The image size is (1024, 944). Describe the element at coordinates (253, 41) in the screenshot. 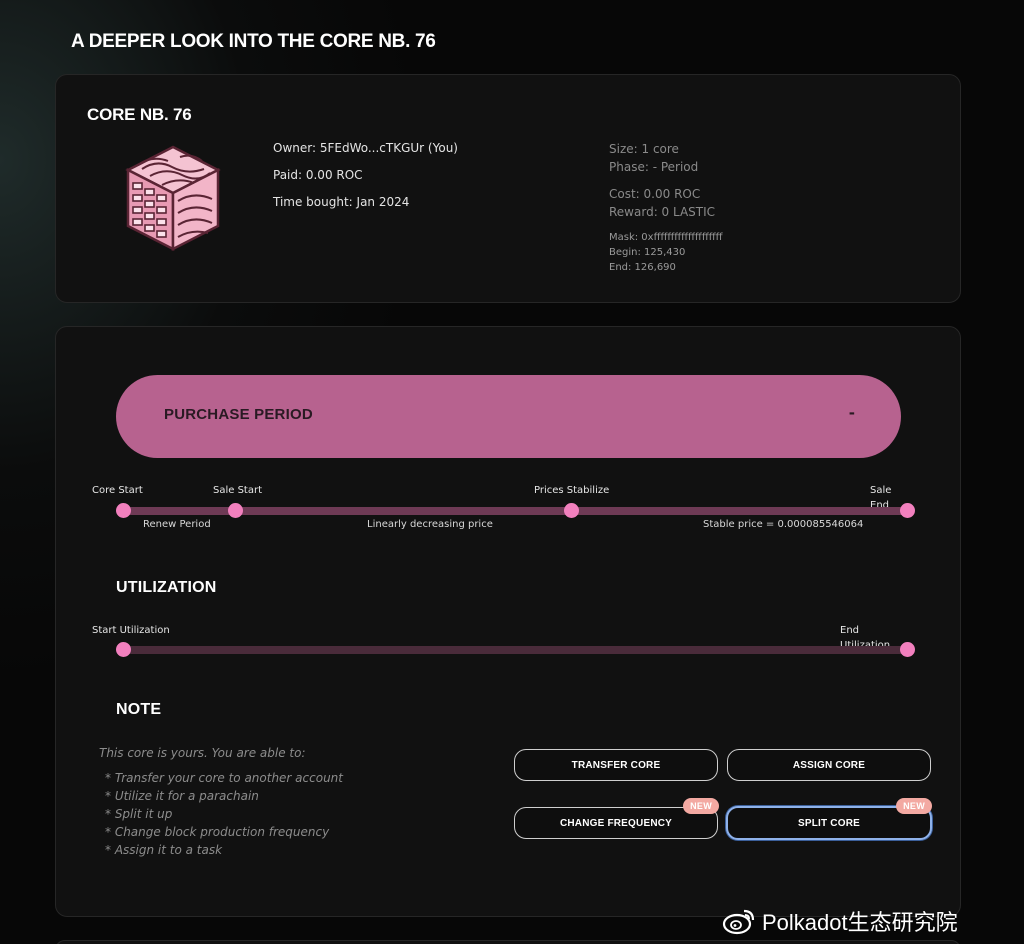

I see `page-heading: A DEEPER LOOK INTO THE CORE NB. 76` at that location.